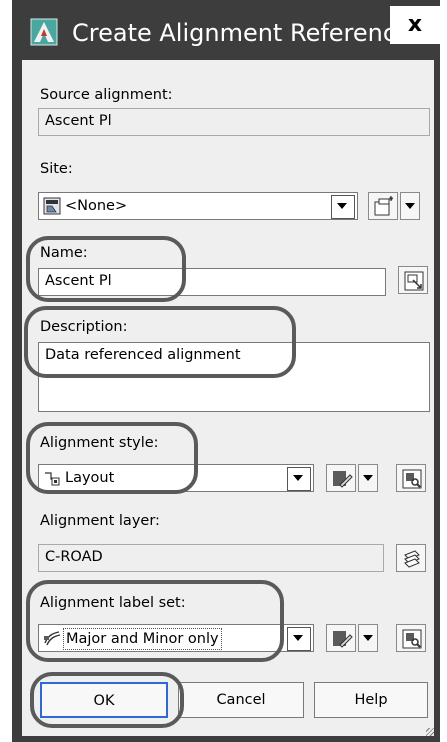 This screenshot has height=742, width=447. Describe the element at coordinates (52, 638) in the screenshot. I see `label-set-icon` at that location.